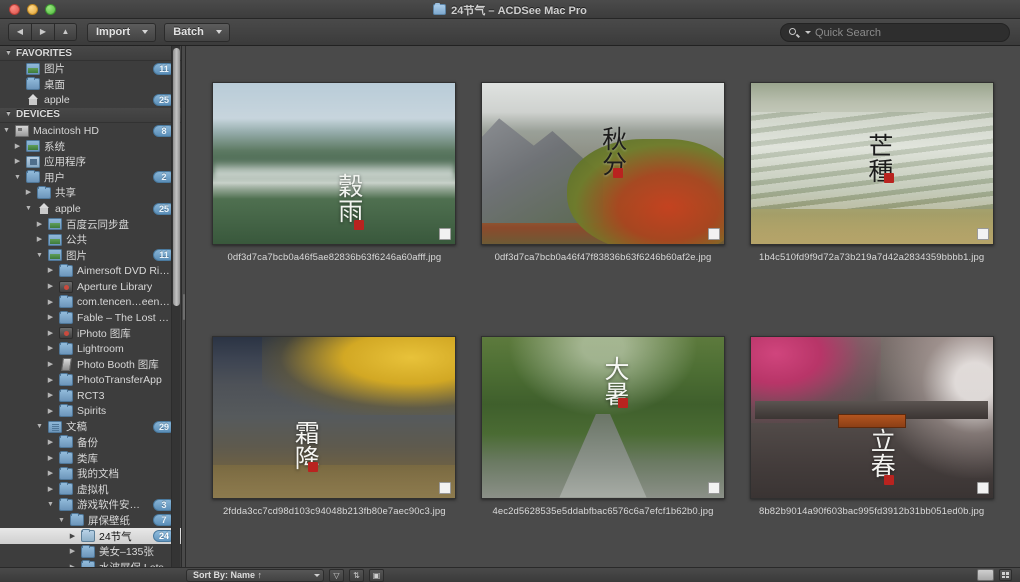 The image size is (1020, 582). I want to click on sidebar-item-: ▼ 屏保壁纸 7, so click(90, 521).